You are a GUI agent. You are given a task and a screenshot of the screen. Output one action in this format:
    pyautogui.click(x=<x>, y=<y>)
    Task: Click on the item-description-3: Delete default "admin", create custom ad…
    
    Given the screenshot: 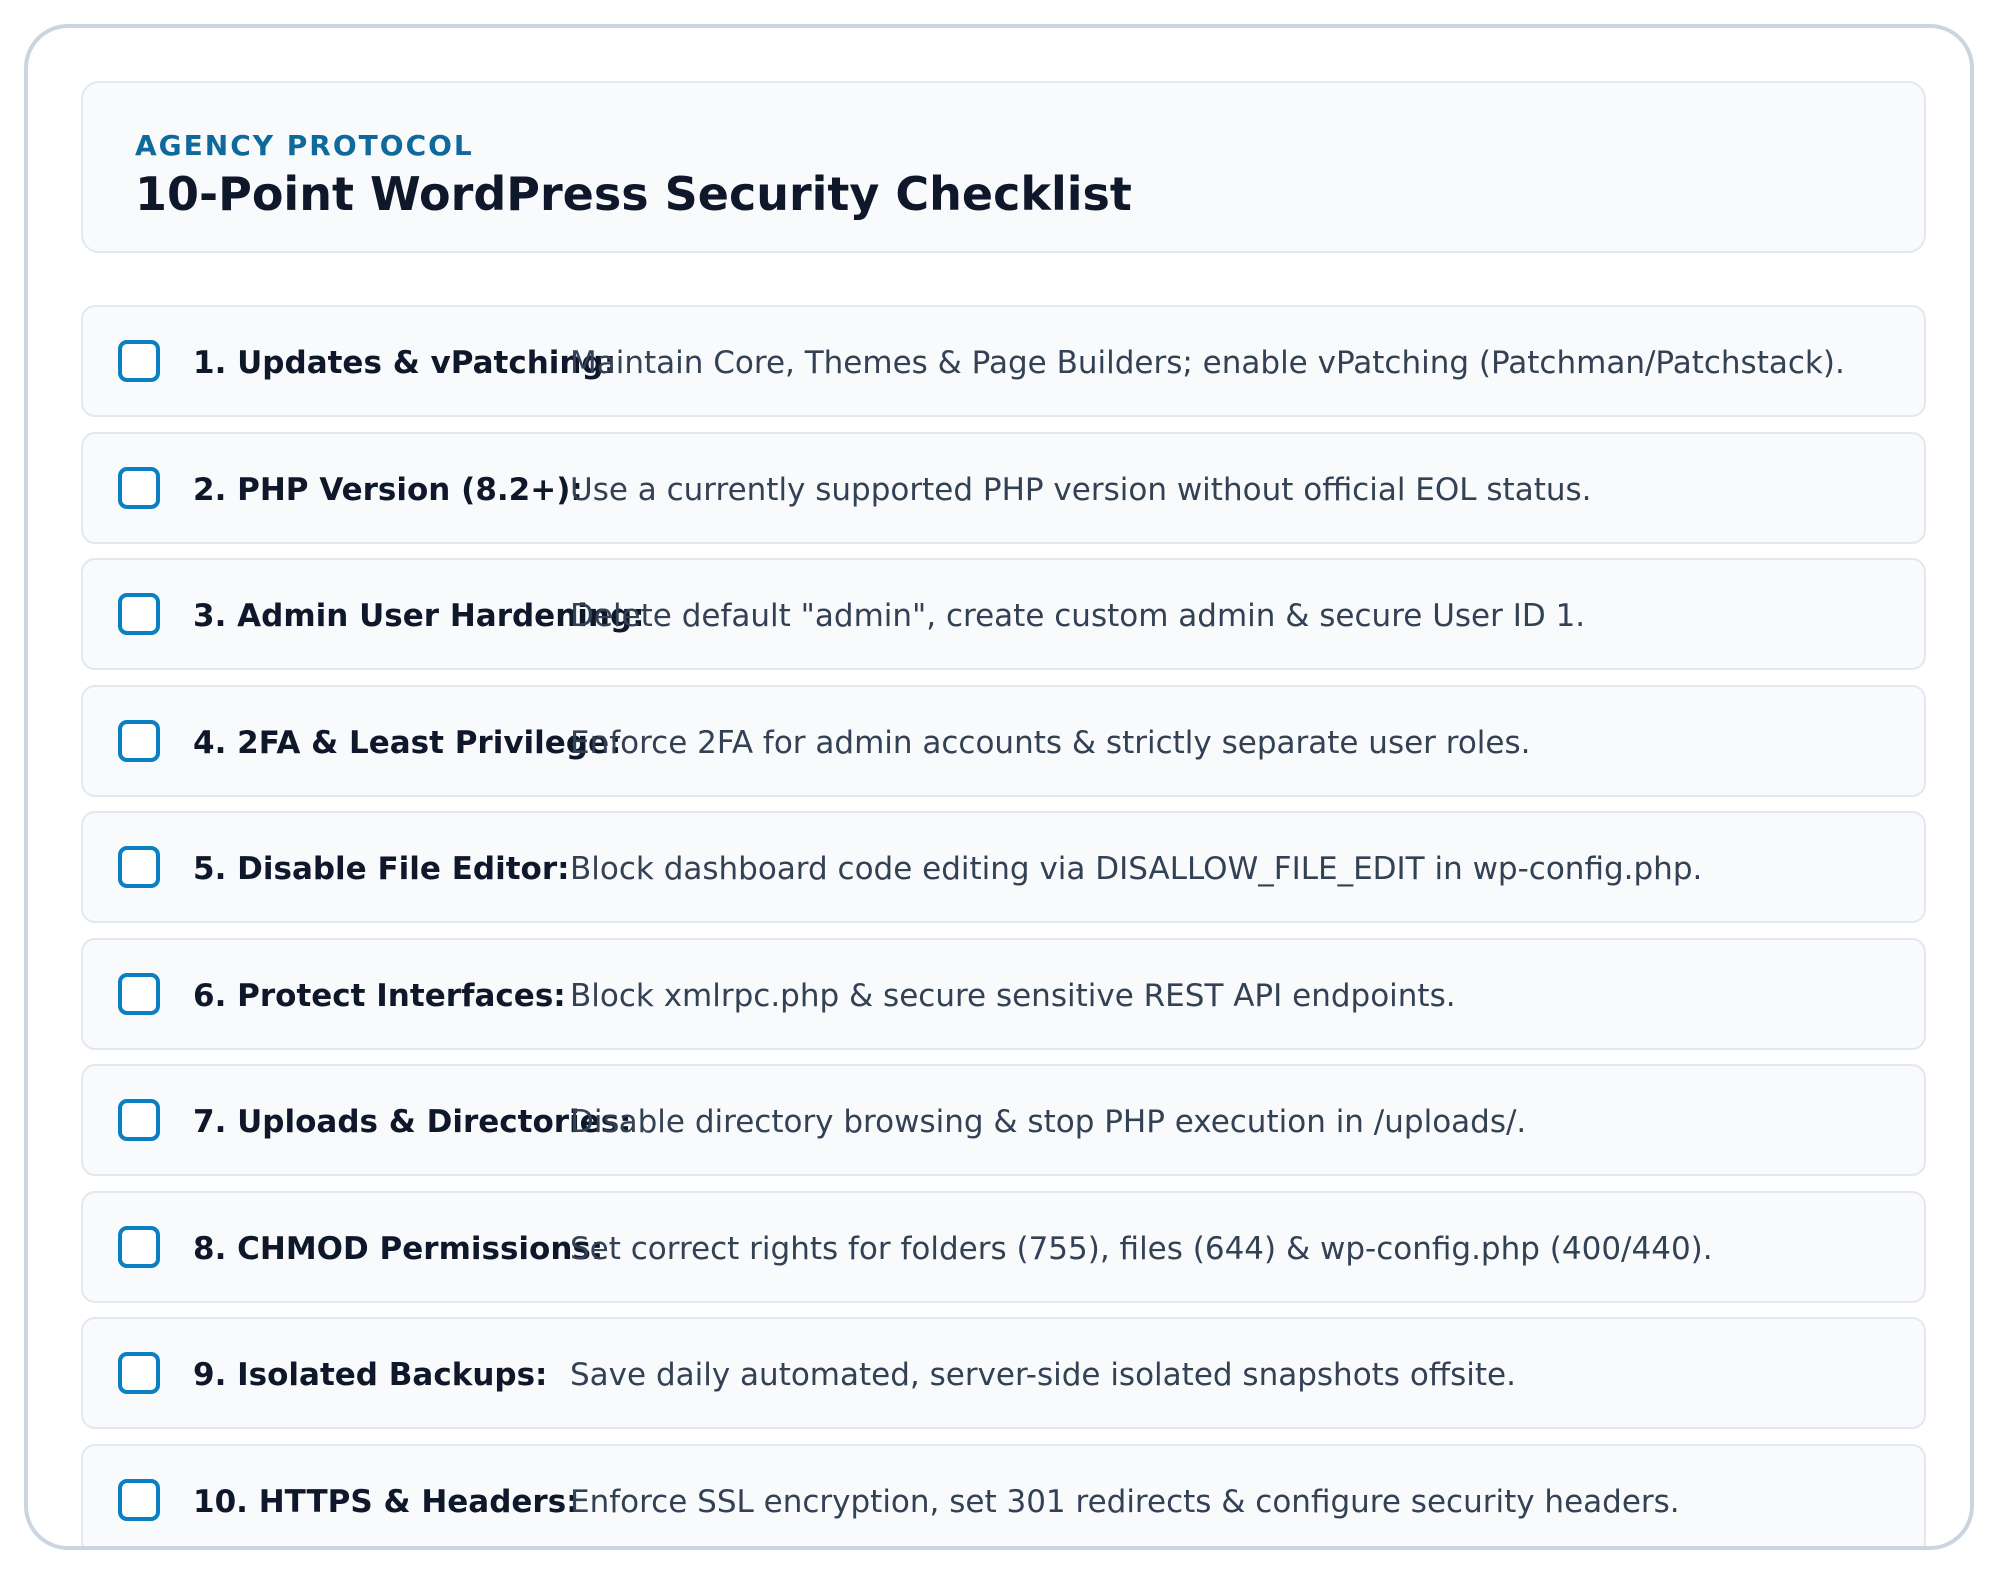 What is the action you would take?
    pyautogui.click(x=1078, y=616)
    